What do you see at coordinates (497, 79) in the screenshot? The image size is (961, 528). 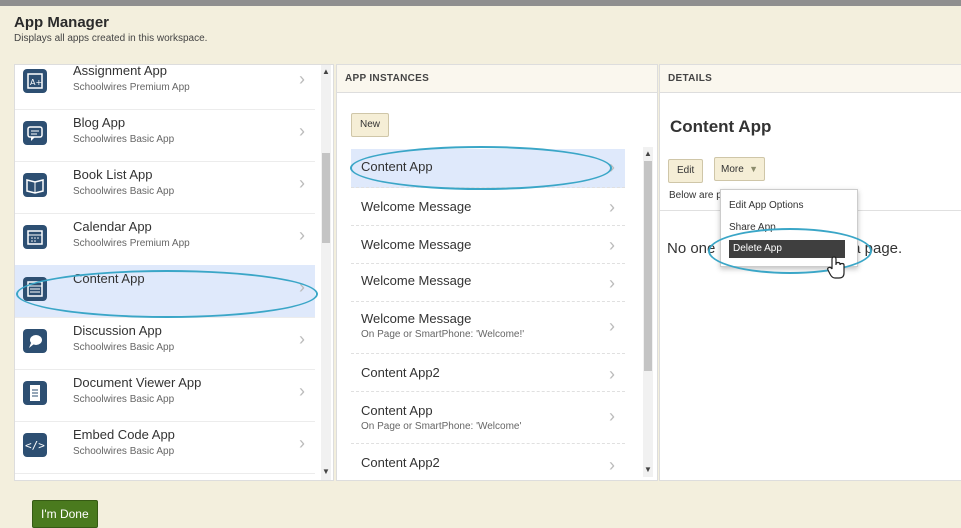 I see `instances-header: APP INSTANCES` at bounding box center [497, 79].